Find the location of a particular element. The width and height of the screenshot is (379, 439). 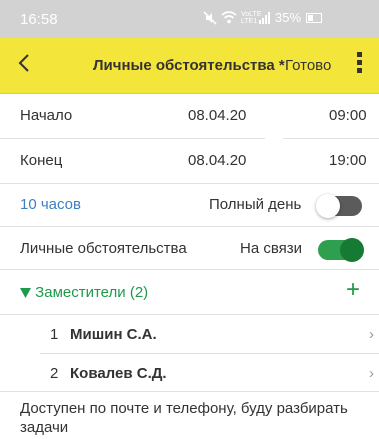

absence-type-select: Личные обстоятельства is located at coordinates (103, 248).